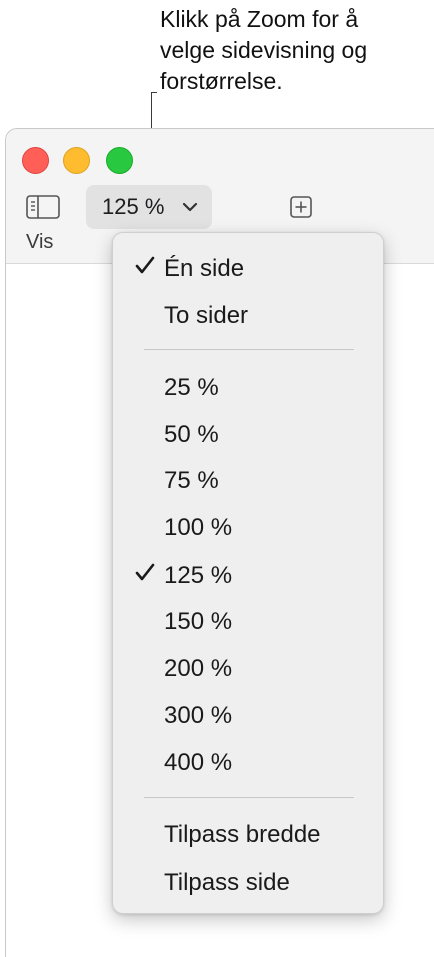 This screenshot has height=957, width=434. Describe the element at coordinates (242, 834) in the screenshot. I see `menu-item-label: Tilpass bredde` at that location.